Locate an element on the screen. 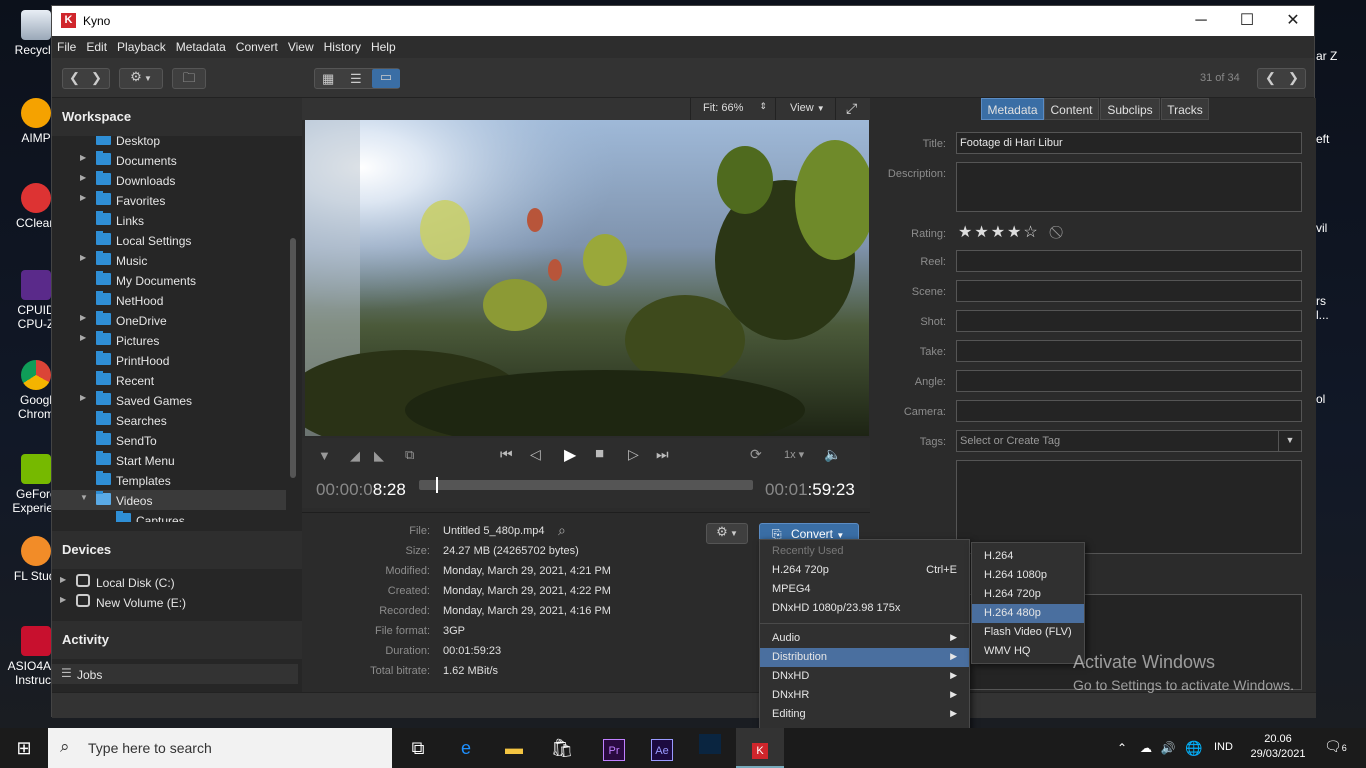 Image resolution: width=1366 pixels, height=768 pixels. tab-subclips: Subclips is located at coordinates (1130, 109).